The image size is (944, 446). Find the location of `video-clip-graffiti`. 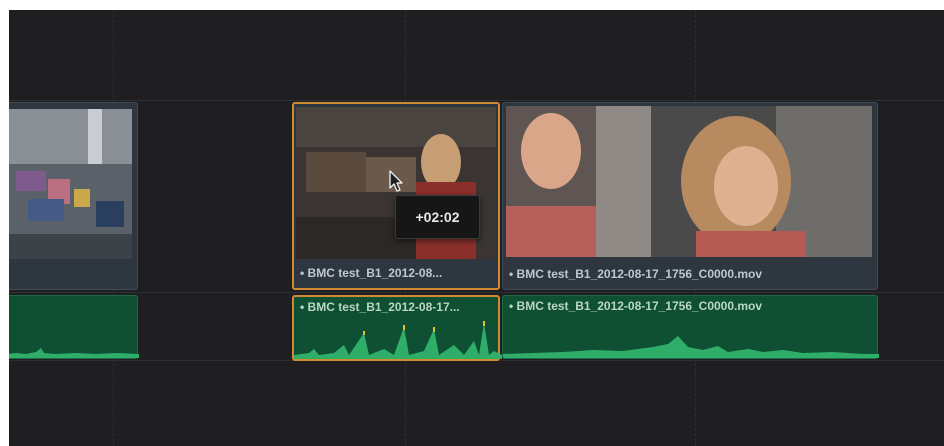

video-clip-graffiti is located at coordinates (73, 196).